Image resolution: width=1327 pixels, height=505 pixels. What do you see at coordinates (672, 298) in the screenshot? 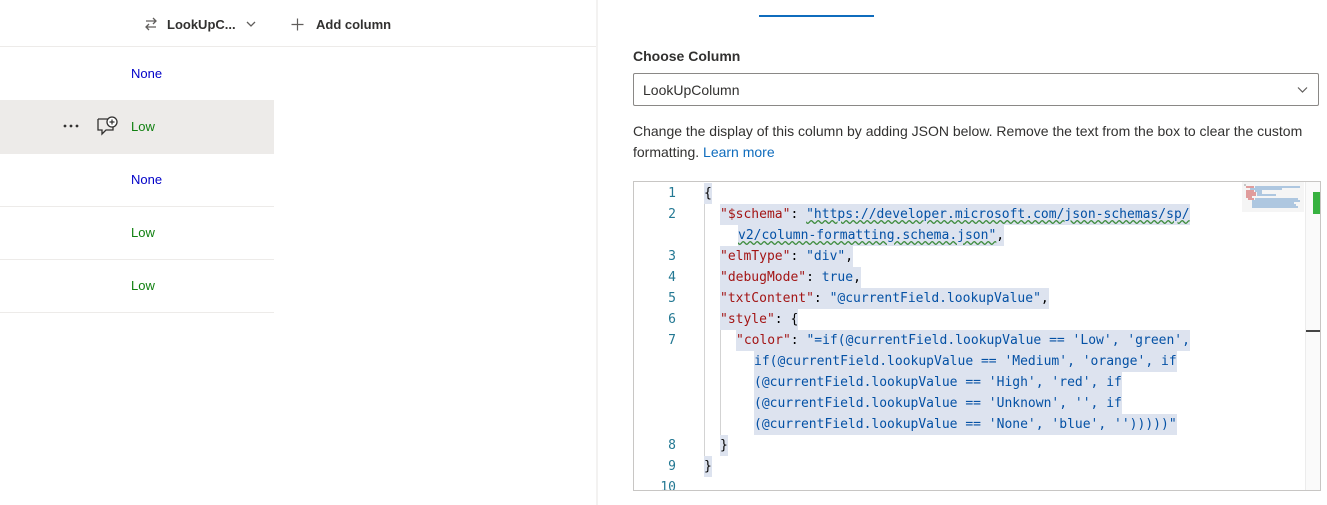
I see `line-number: 5` at bounding box center [672, 298].